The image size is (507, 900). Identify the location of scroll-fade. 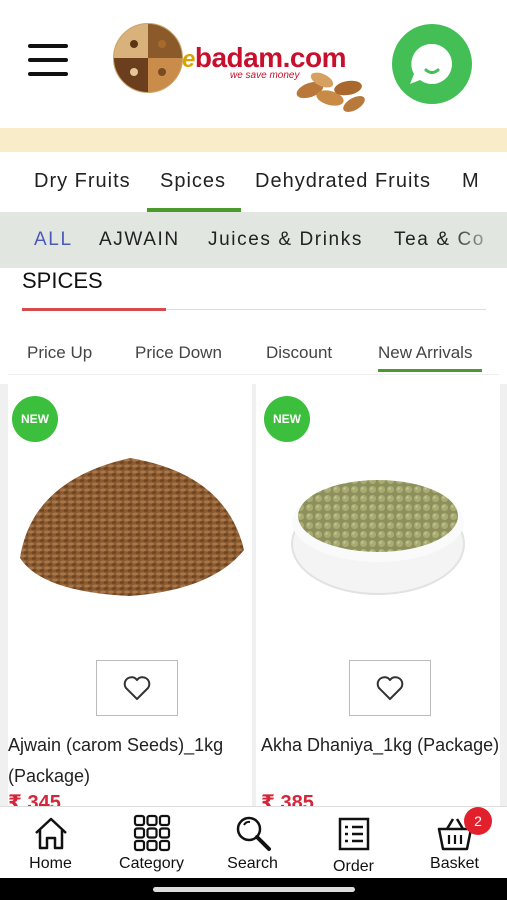
(477, 240).